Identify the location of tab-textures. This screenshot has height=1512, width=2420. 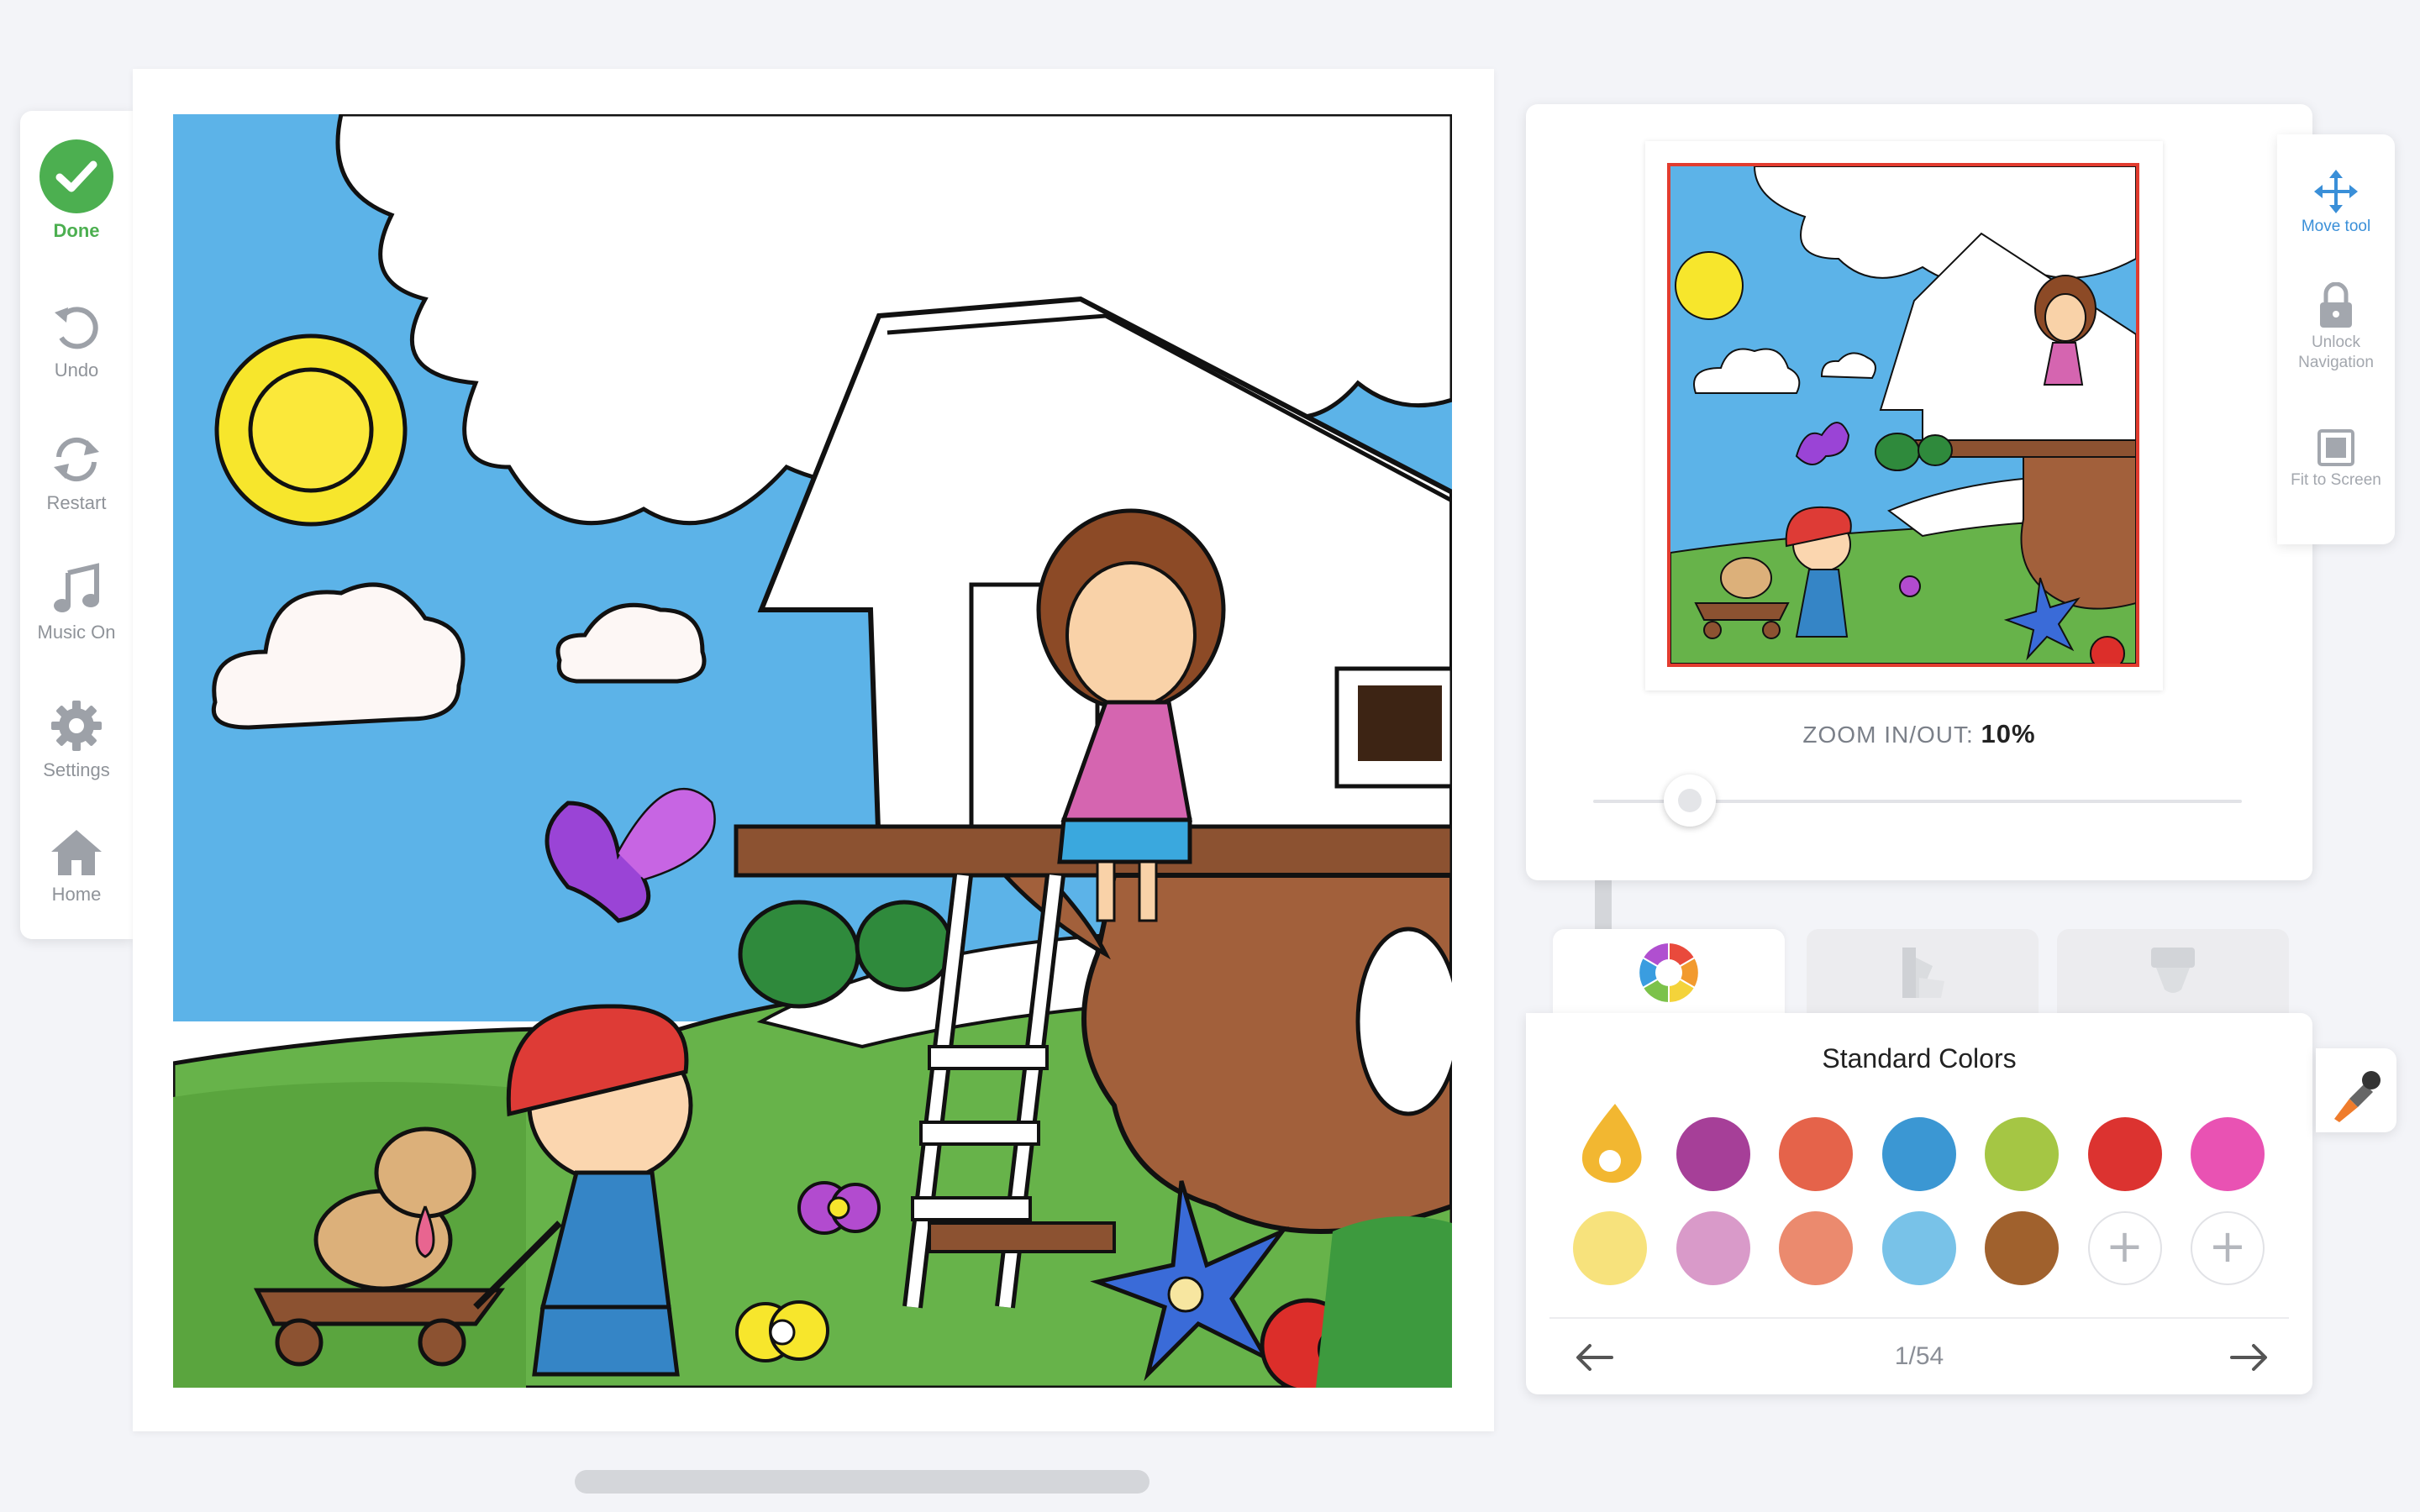
(2173, 972).